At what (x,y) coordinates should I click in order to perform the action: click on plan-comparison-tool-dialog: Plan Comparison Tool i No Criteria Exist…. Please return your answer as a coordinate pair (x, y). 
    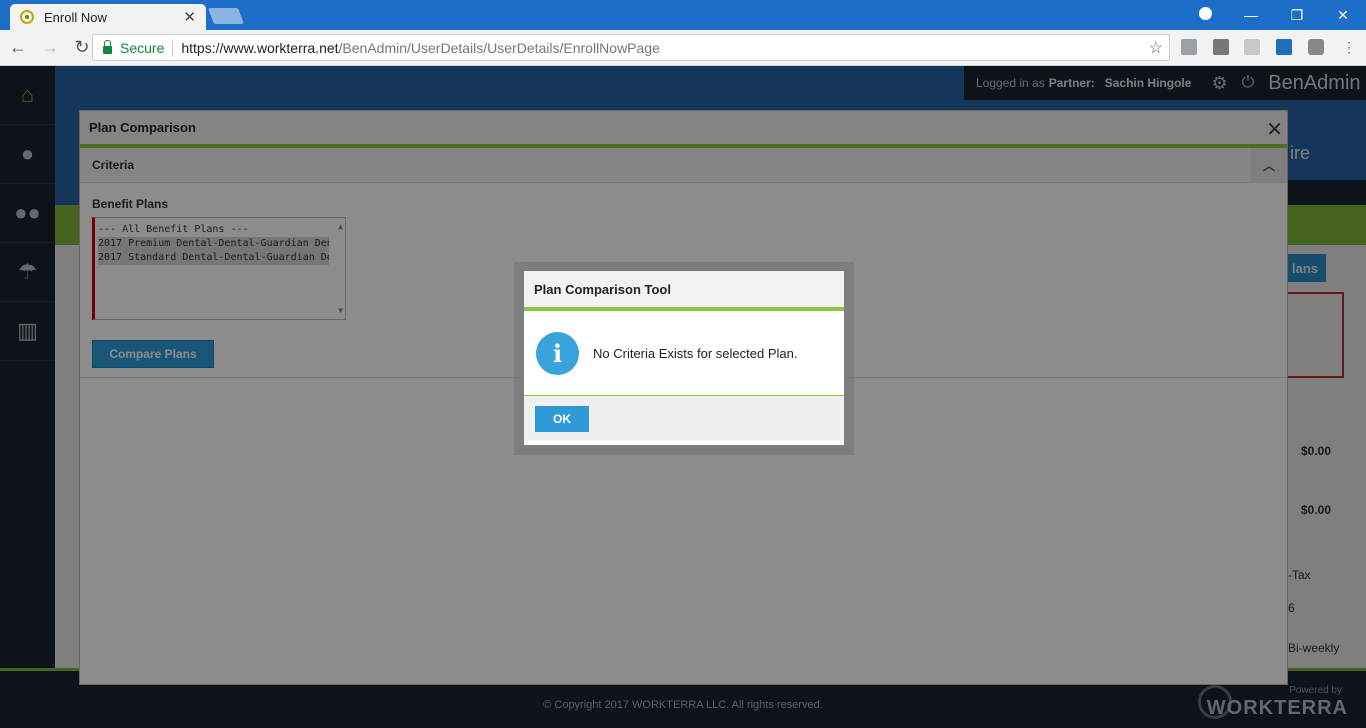
    Looking at the image, I should click on (684, 358).